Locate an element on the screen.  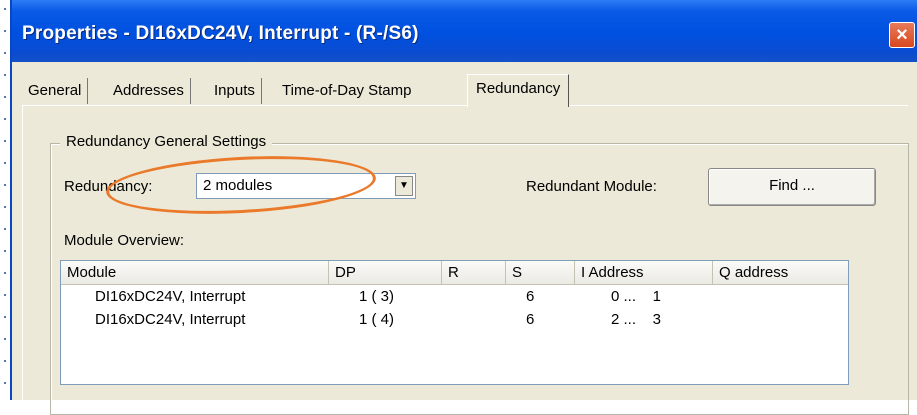
redundancy-label: Redundancy: is located at coordinates (108, 186).